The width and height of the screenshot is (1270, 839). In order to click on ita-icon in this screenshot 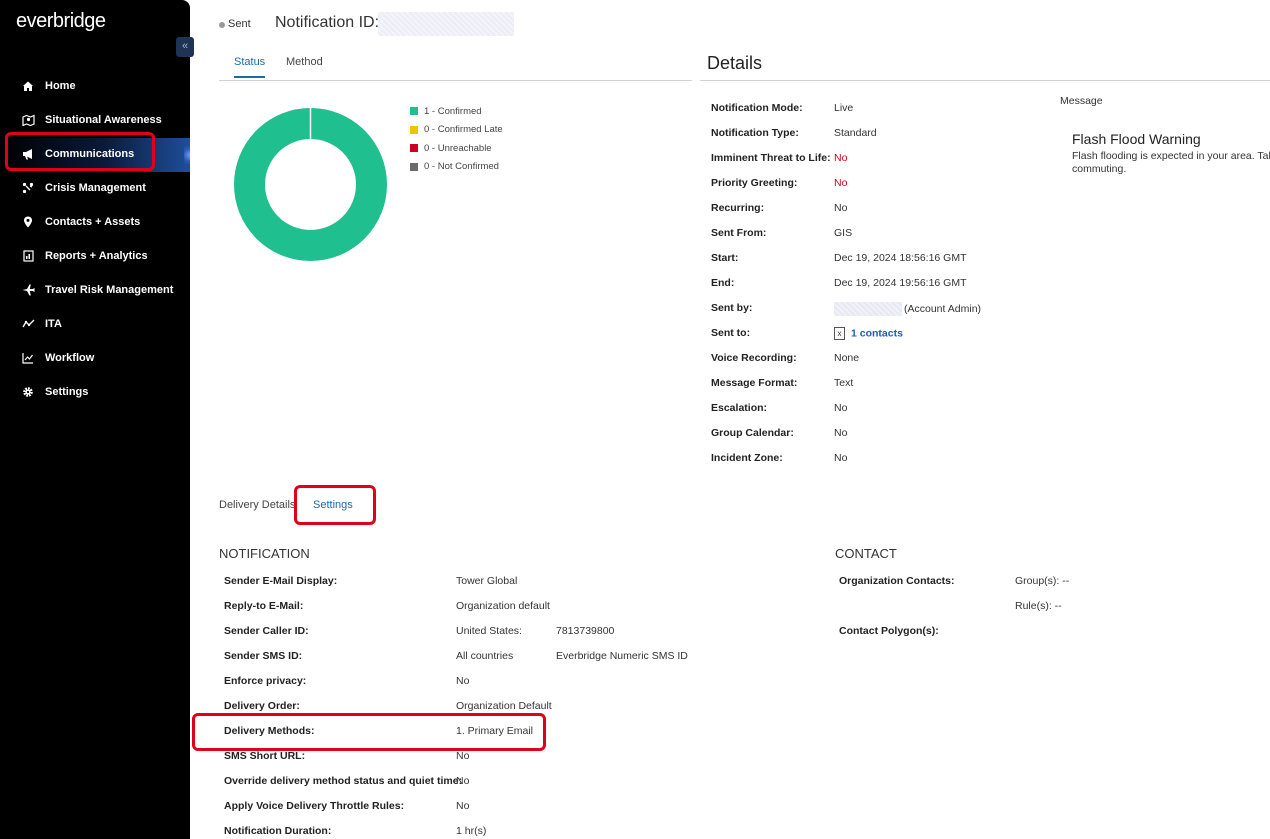, I will do `click(28, 324)`.